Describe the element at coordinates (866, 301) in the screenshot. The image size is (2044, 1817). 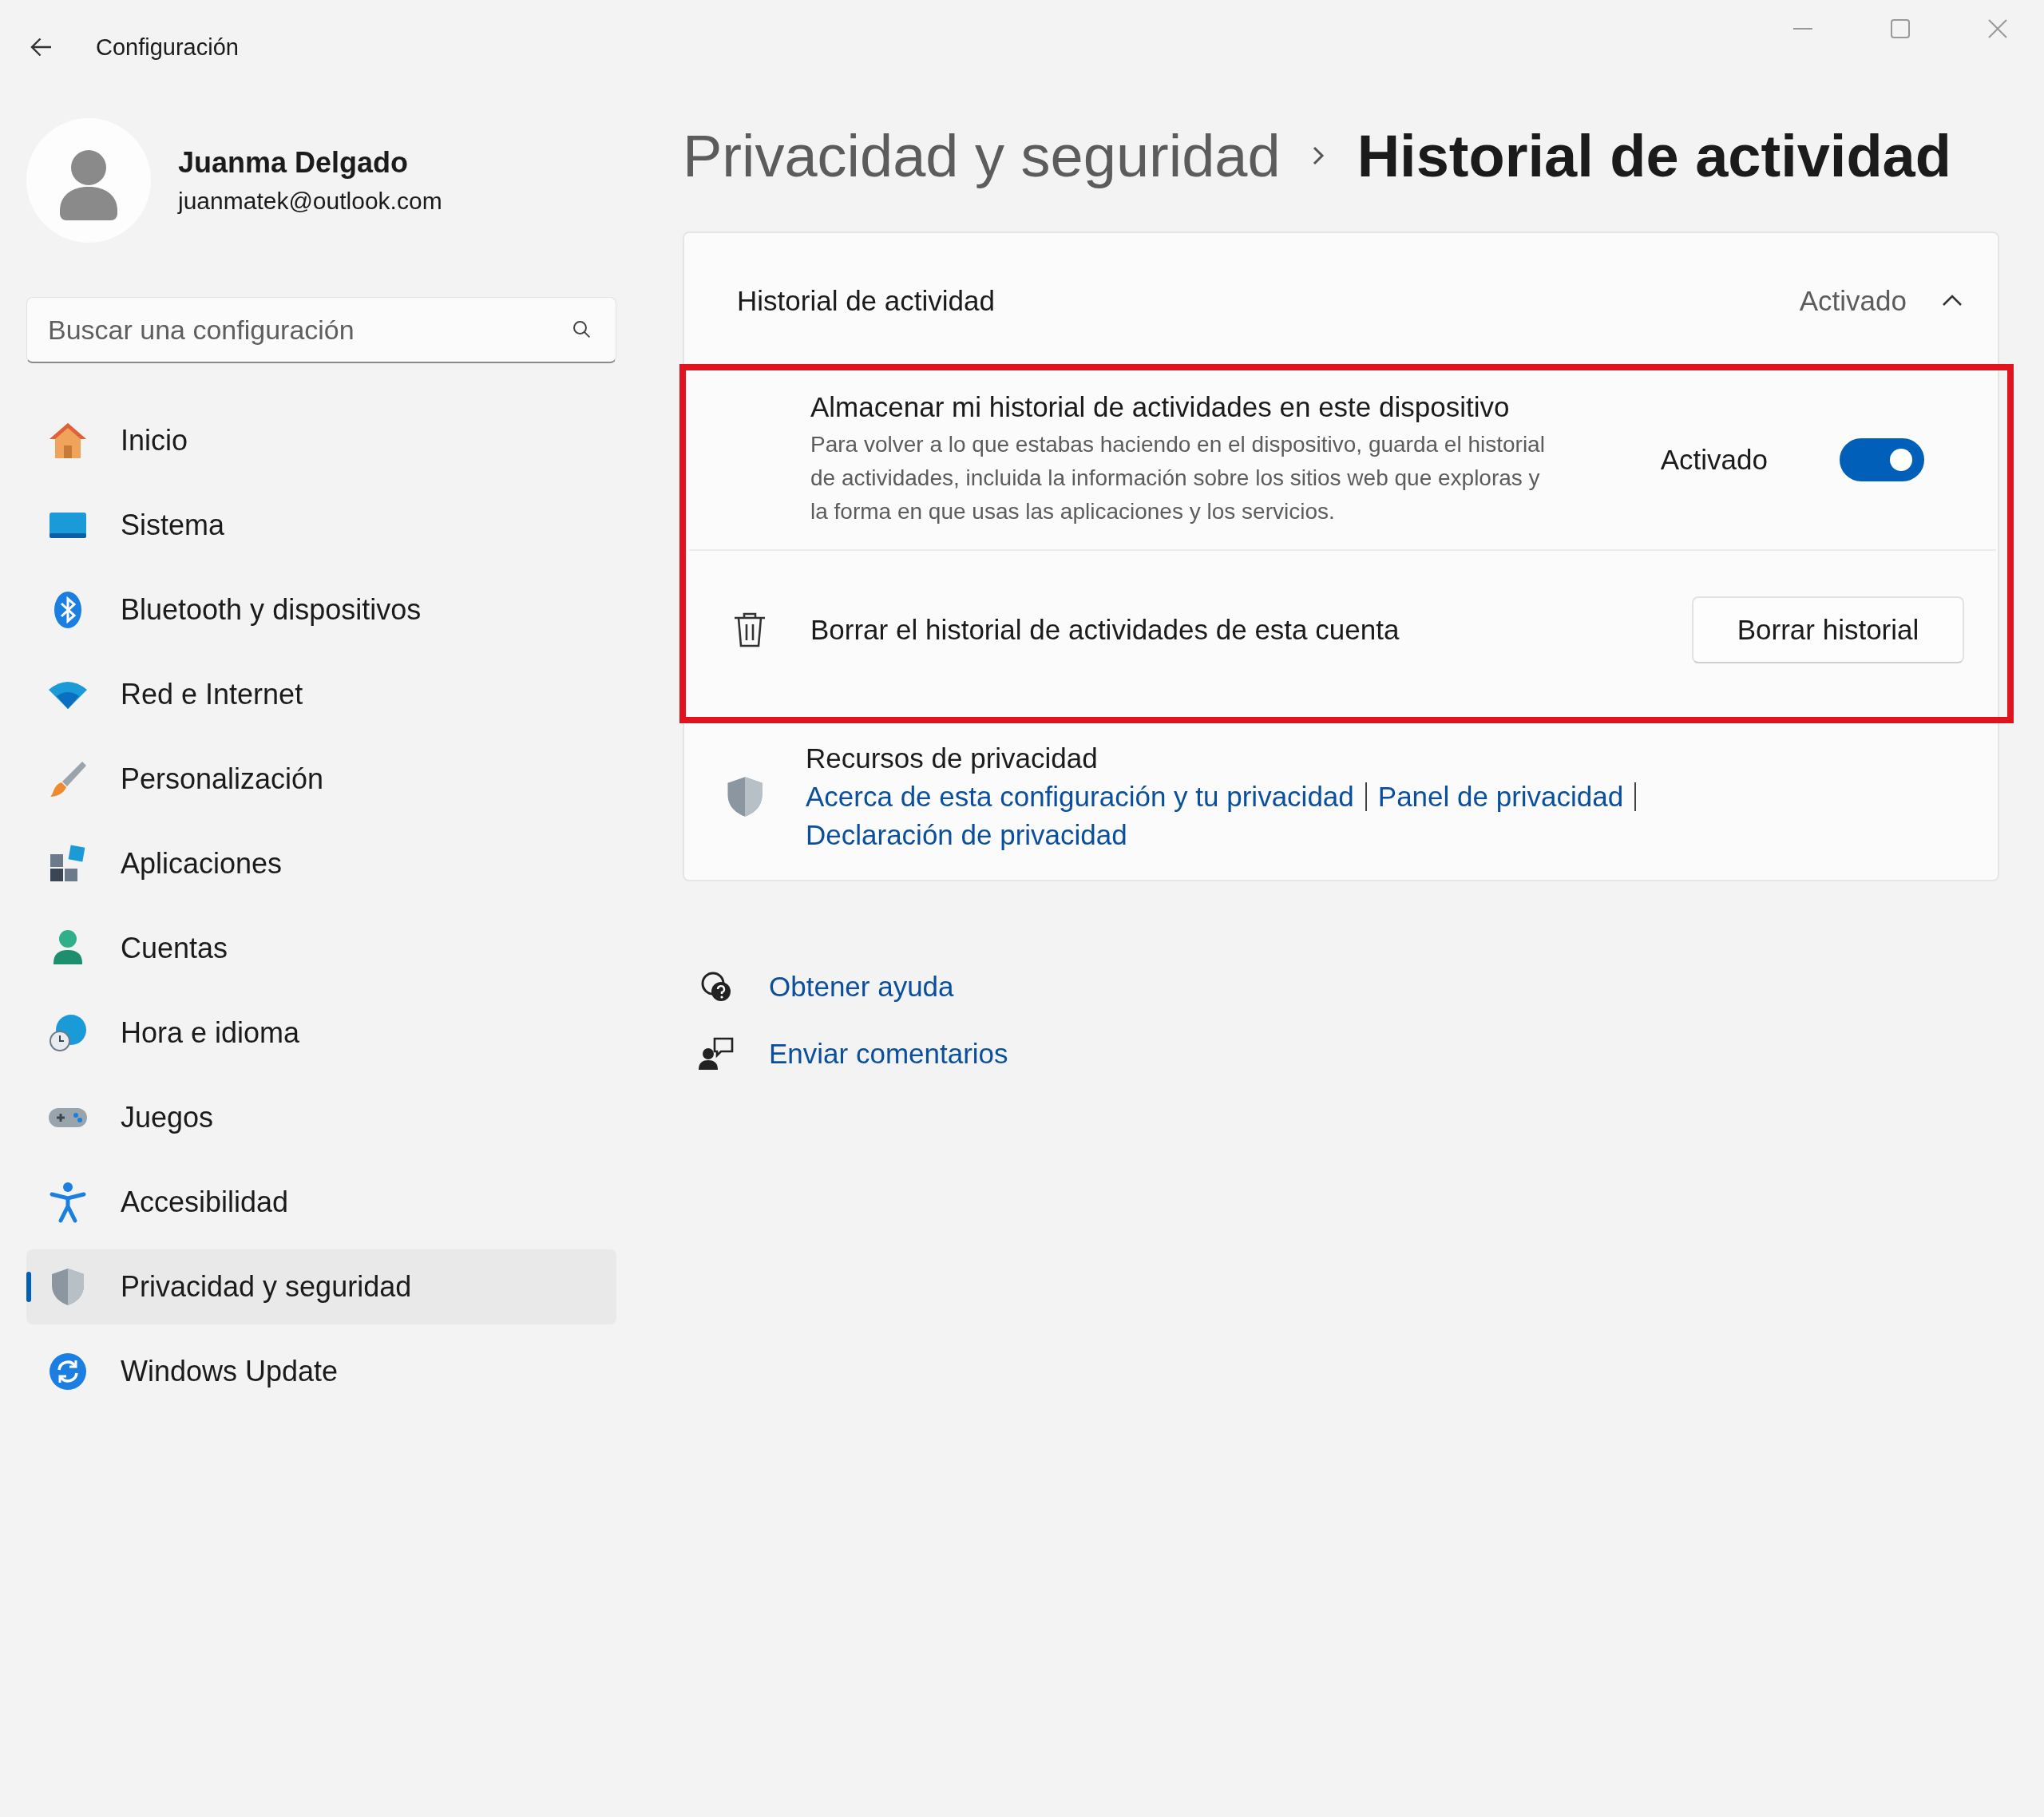
I see `section-title: Historial de actividad` at that location.